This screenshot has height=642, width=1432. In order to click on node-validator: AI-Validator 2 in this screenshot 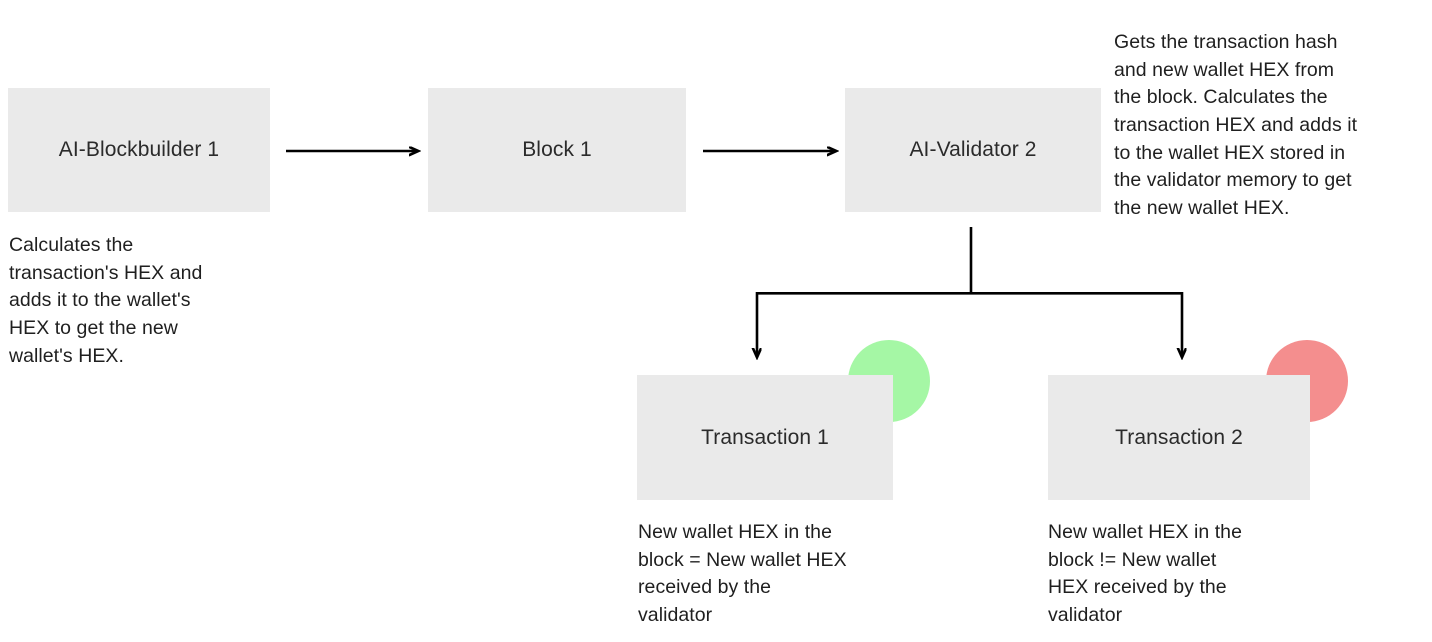, I will do `click(973, 150)`.